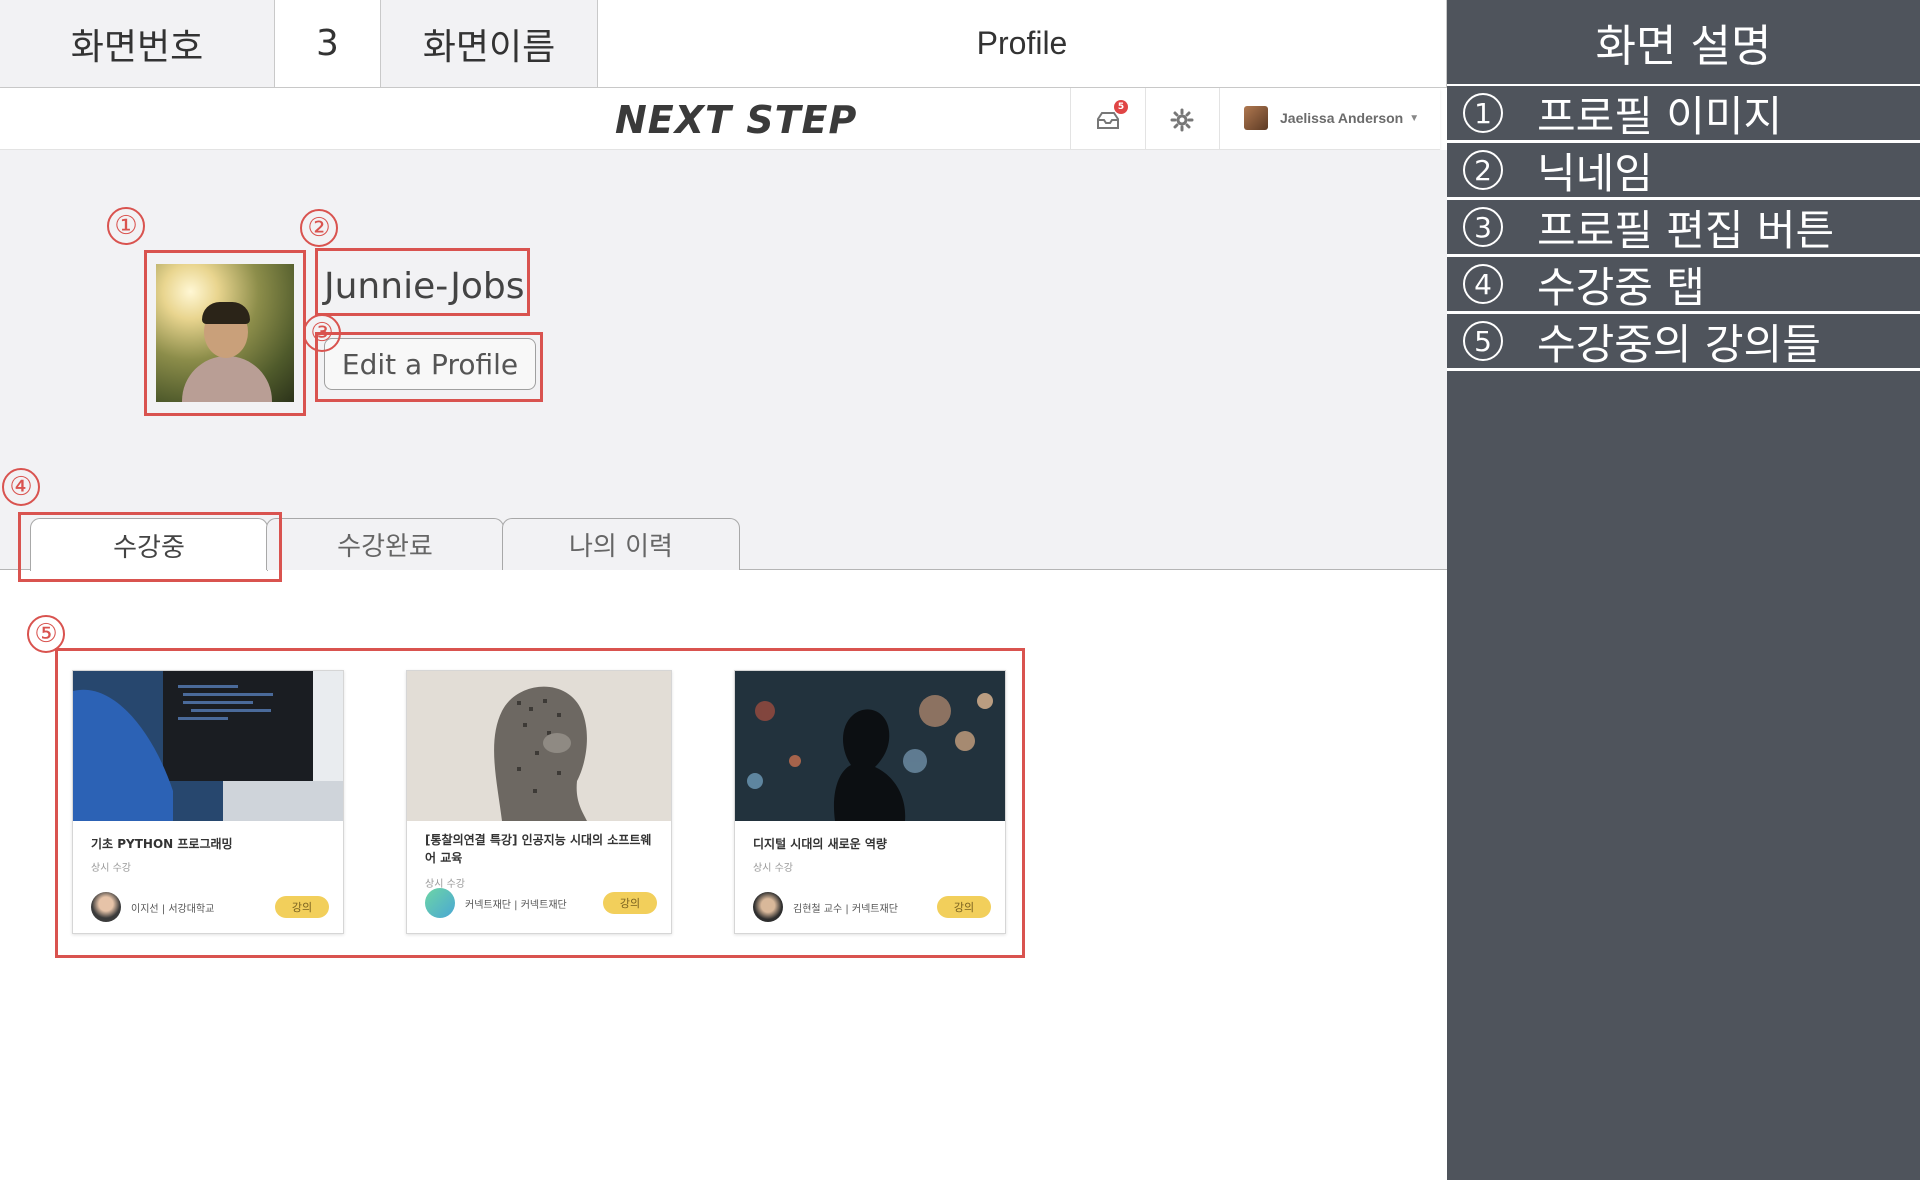 This screenshot has width=1920, height=1180. What do you see at coordinates (322, 333) in the screenshot?
I see `annotation-marker-3: ③` at bounding box center [322, 333].